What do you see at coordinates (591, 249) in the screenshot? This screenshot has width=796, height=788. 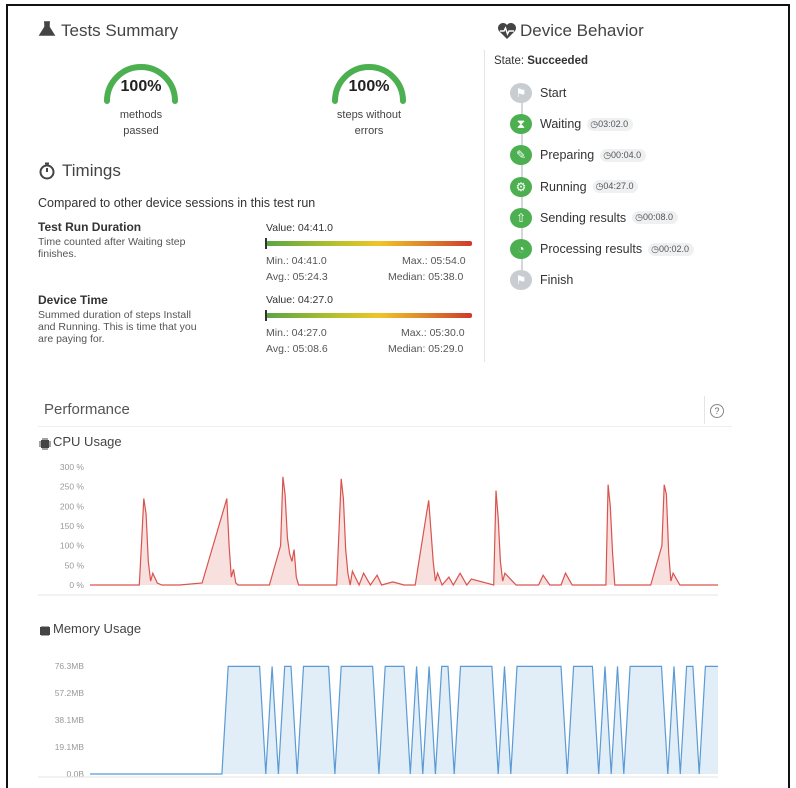 I see `behavior-step-label: Processing results` at bounding box center [591, 249].